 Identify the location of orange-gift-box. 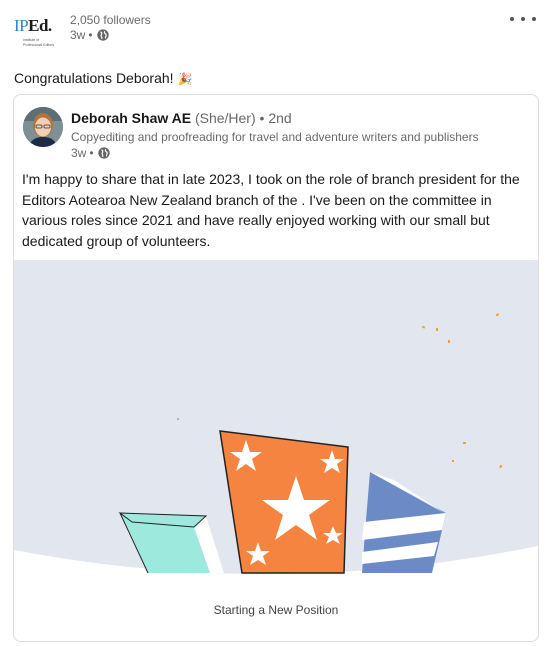
(284, 502).